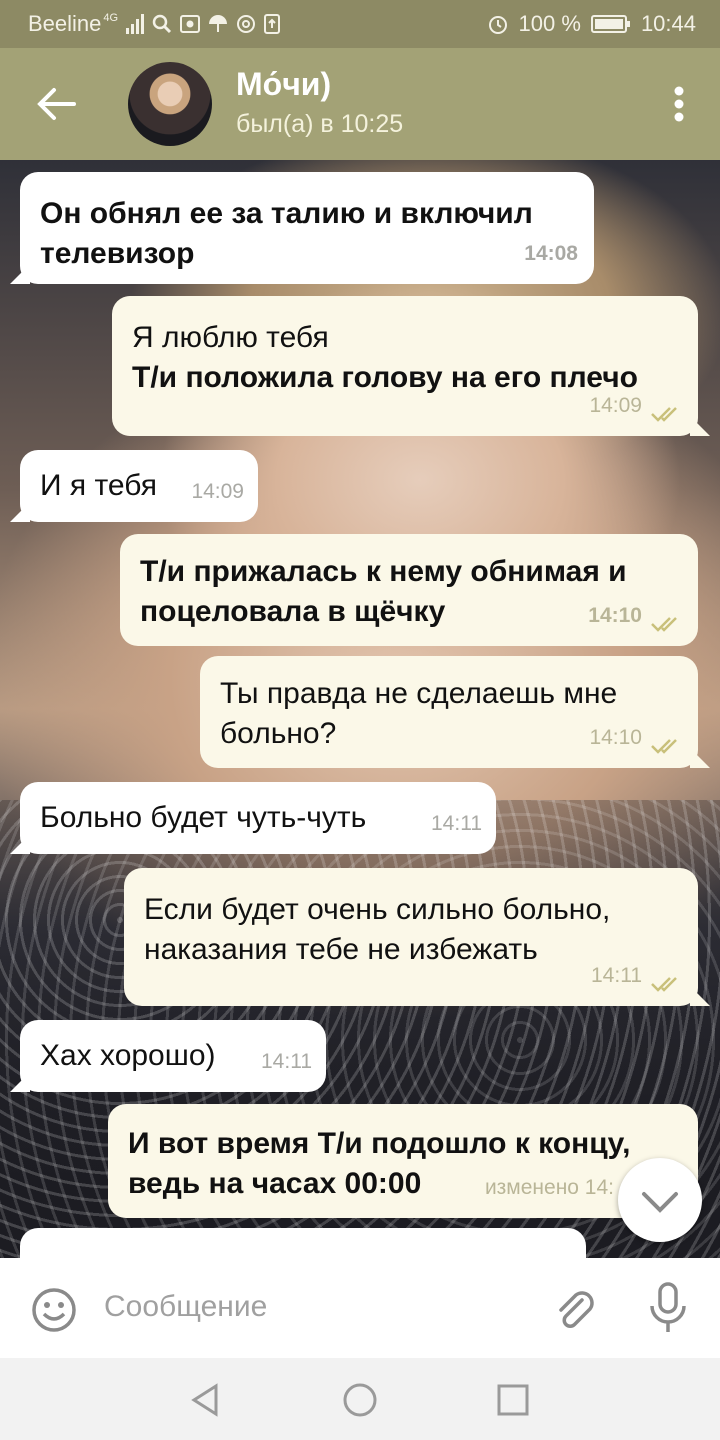 The image size is (720, 1440). Describe the element at coordinates (65, 23) in the screenshot. I see `carrier-label: Beeline` at that location.